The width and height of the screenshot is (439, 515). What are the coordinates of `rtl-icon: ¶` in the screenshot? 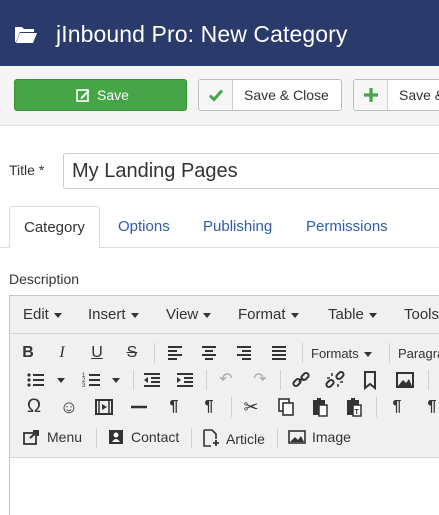 It's located at (209, 407).